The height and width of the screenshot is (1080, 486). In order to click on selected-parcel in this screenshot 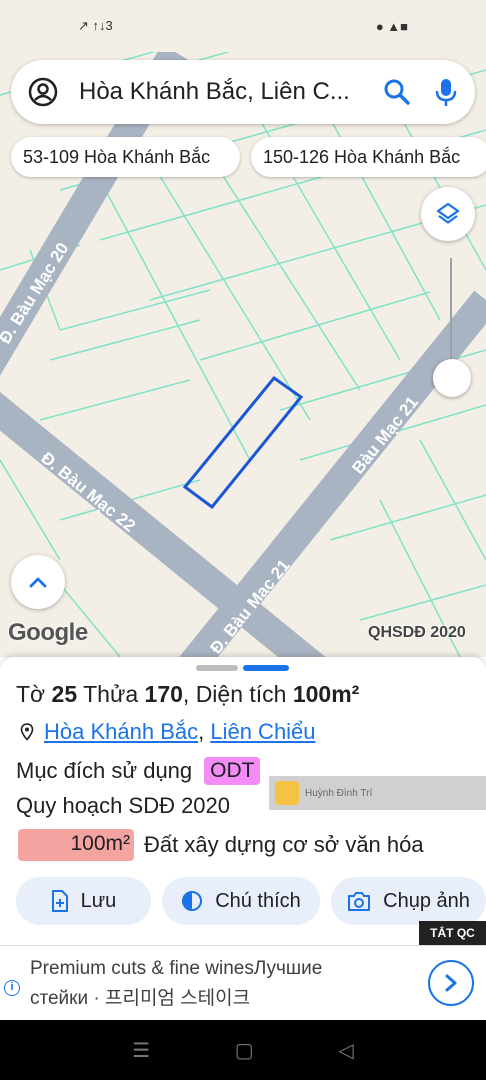, I will do `click(243, 442)`.